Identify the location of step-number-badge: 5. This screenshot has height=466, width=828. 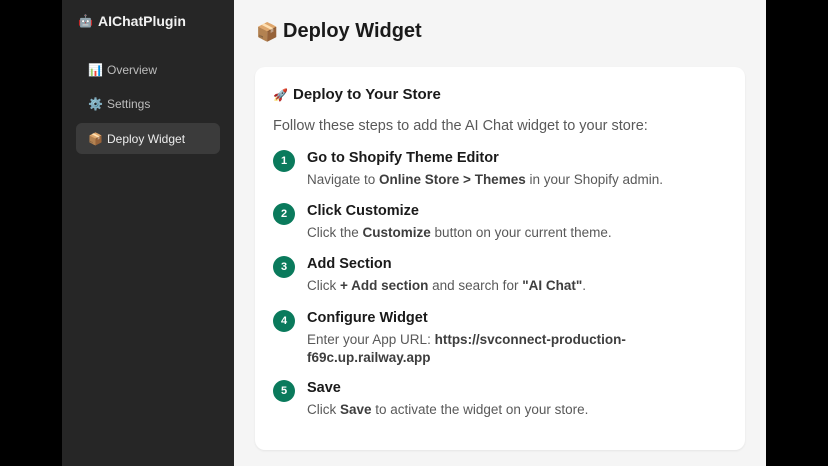
(284, 391).